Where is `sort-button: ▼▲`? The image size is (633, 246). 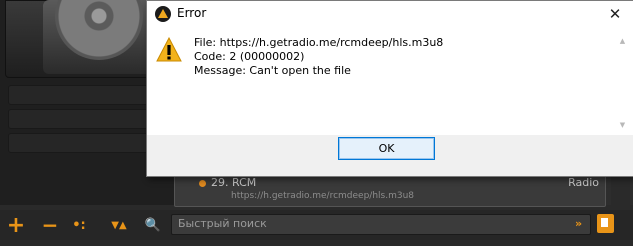 sort-button: ▼▲ is located at coordinates (119, 225).